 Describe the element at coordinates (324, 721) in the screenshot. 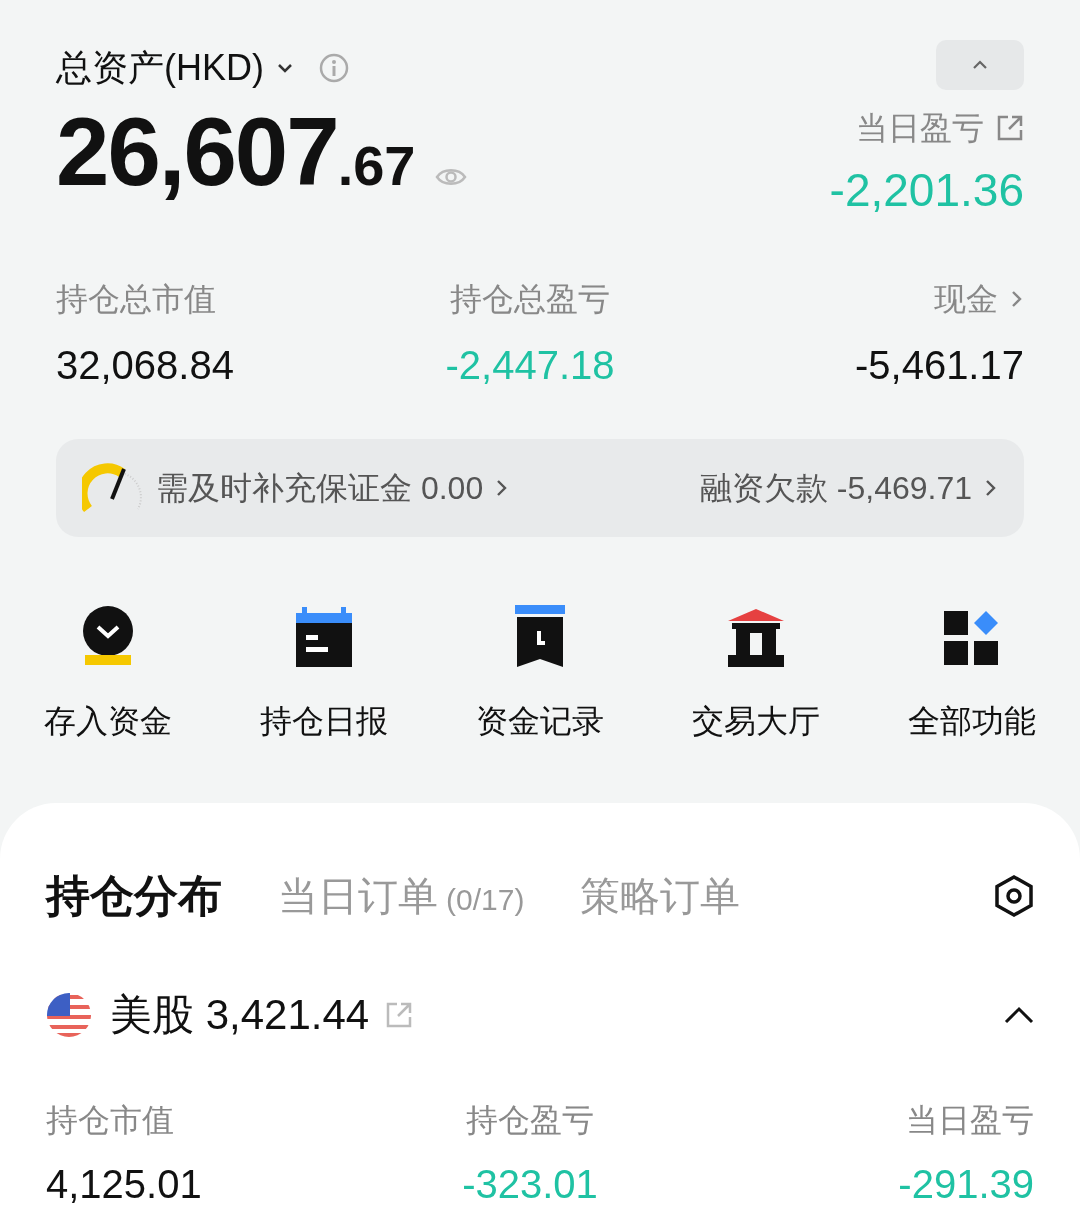

I see `shortcut-label: 持仓日报` at that location.